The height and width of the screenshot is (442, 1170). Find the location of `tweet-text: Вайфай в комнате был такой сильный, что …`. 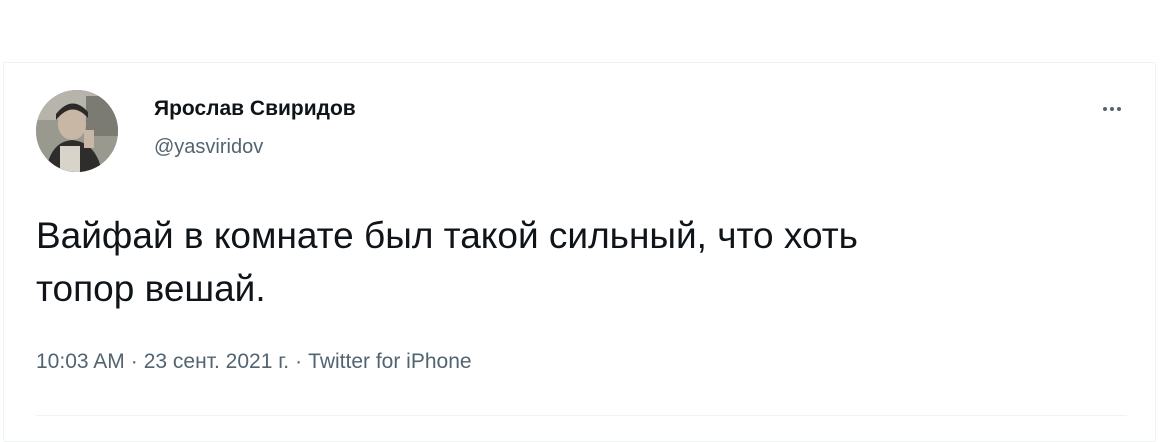

tweet-text: Вайфай в комнате был такой сильный, что … is located at coordinates (447, 262).